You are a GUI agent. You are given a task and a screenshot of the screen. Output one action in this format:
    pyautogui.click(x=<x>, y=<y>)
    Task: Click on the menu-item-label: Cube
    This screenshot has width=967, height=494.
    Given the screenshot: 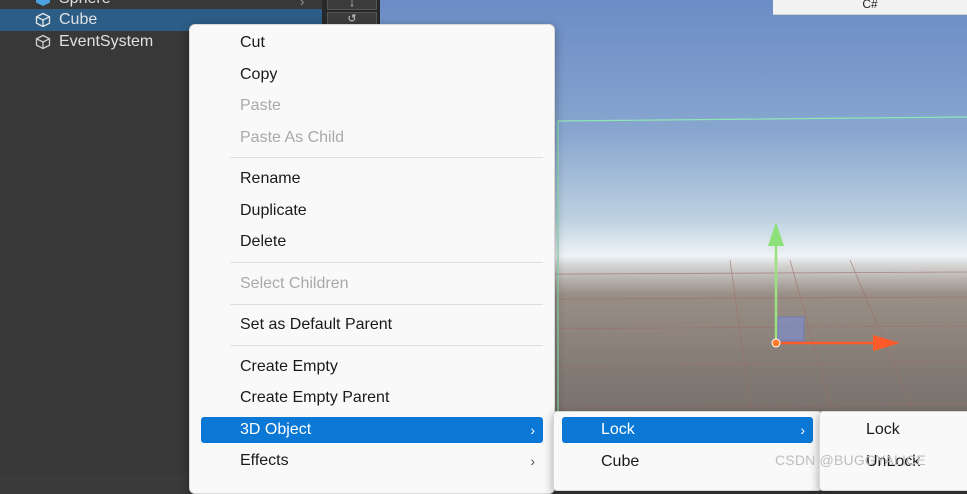 What is the action you would take?
    pyautogui.click(x=620, y=461)
    